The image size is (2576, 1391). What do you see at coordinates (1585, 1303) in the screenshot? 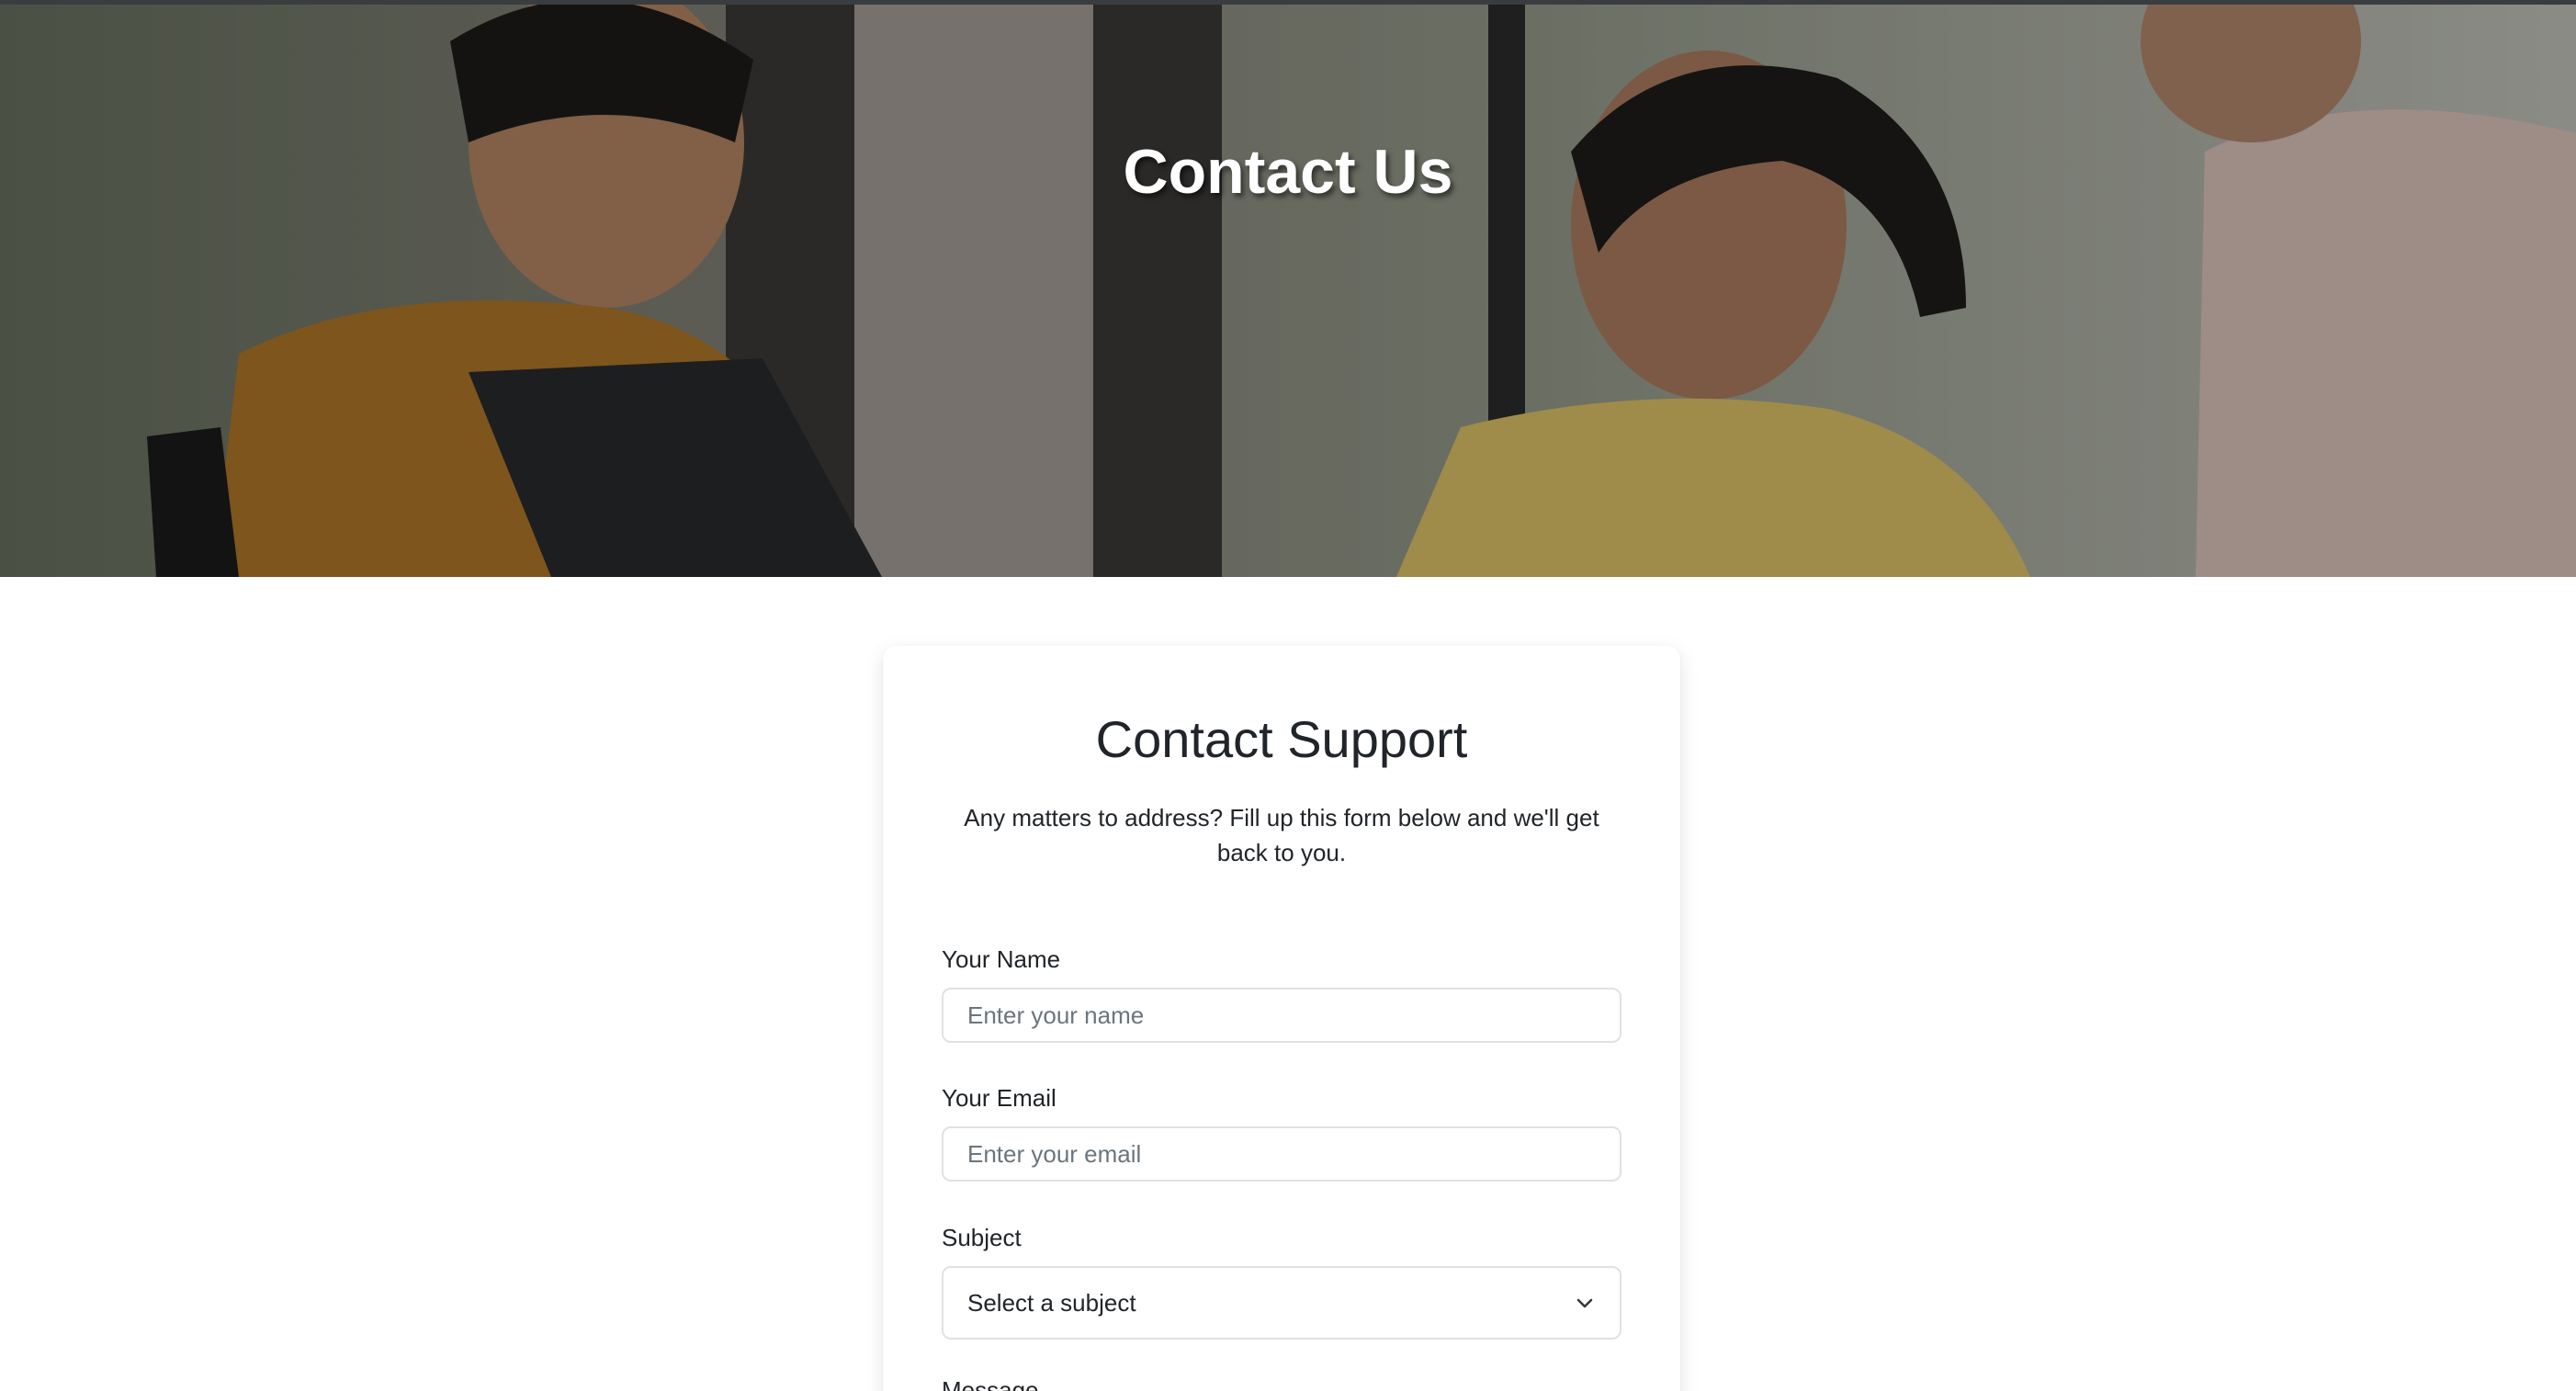
I see `chevron-down-icon` at bounding box center [1585, 1303].